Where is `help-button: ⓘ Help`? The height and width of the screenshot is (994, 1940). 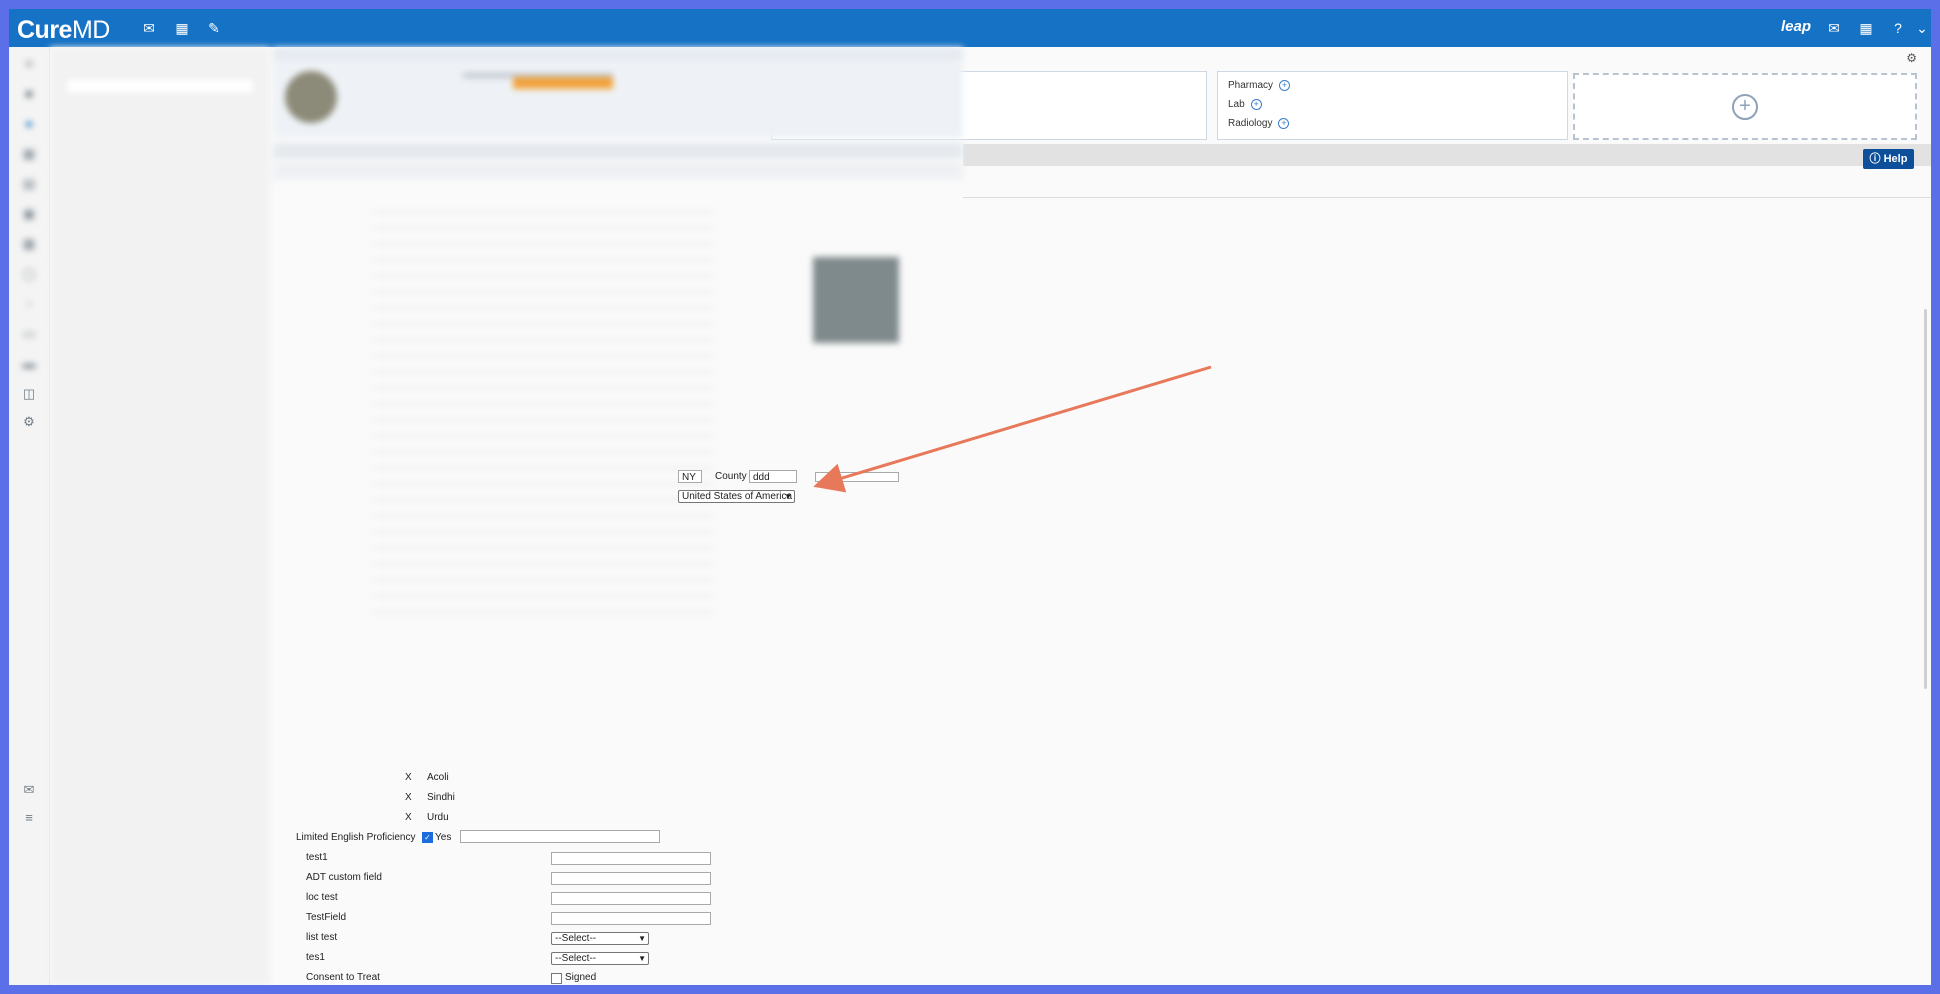
help-button: ⓘ Help is located at coordinates (1888, 159).